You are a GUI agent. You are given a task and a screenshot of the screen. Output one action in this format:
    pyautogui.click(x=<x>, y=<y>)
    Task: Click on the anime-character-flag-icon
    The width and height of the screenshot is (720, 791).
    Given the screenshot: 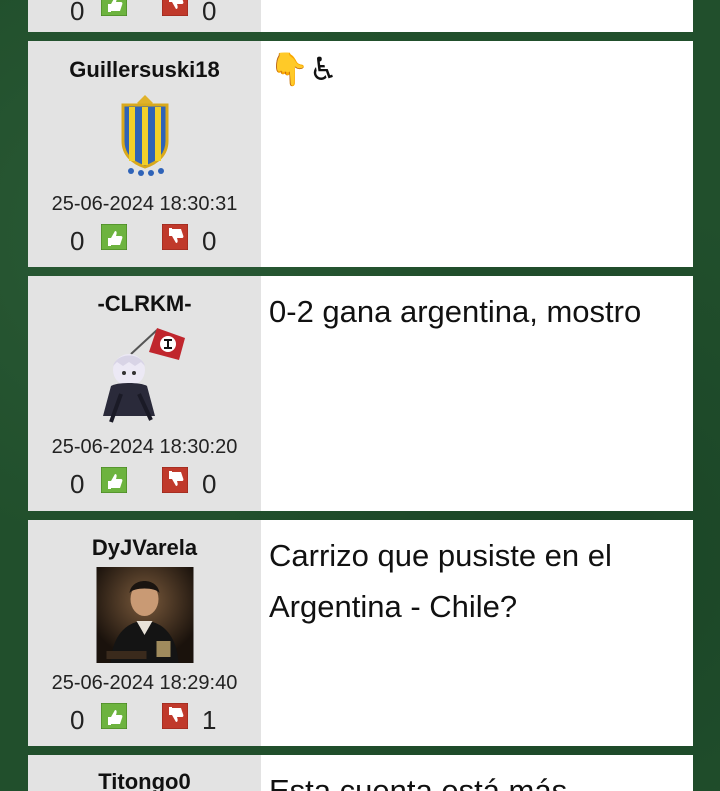 What is the action you would take?
    pyautogui.click(x=145, y=376)
    